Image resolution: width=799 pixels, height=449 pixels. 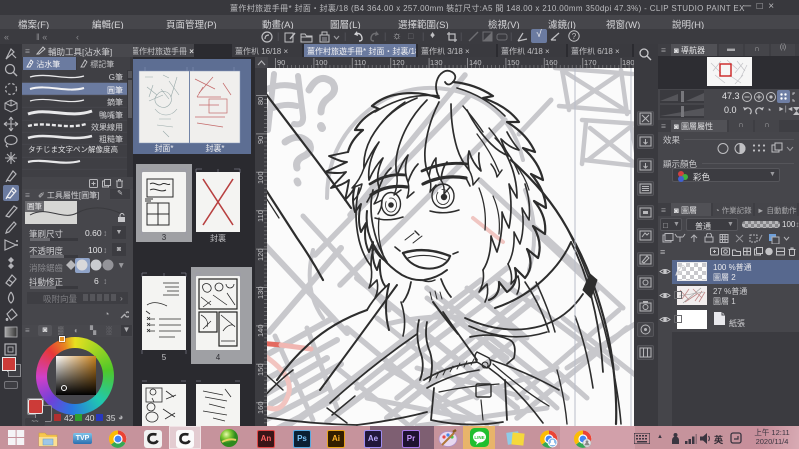 I want to click on svg-text: 180, so click(x=628, y=62).